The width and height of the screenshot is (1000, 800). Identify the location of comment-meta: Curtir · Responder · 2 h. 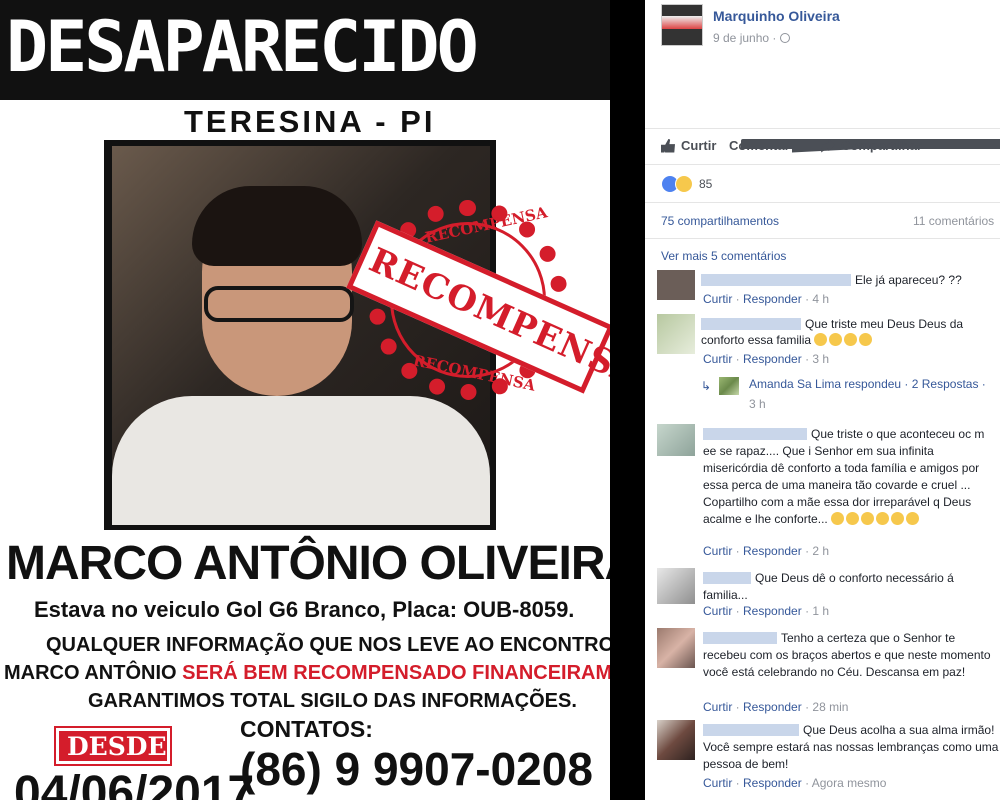
(766, 551).